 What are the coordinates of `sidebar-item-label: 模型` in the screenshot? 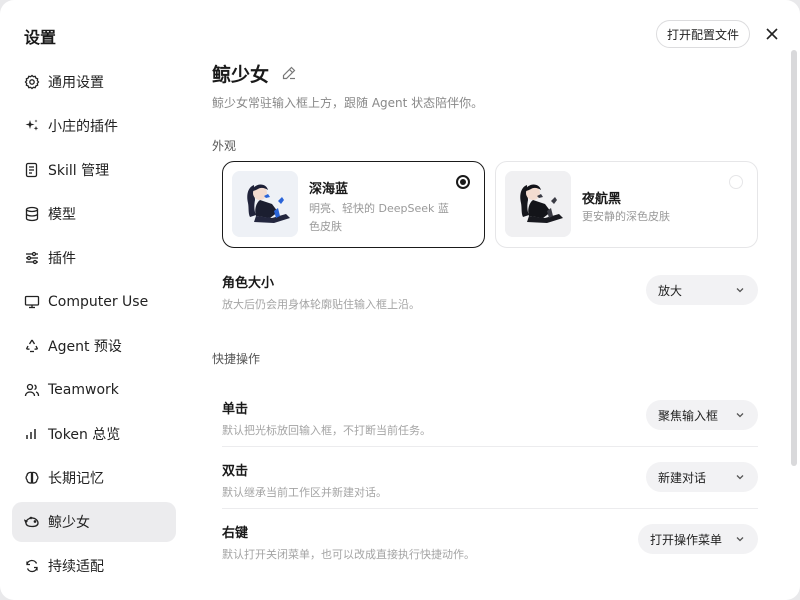 It's located at (62, 215).